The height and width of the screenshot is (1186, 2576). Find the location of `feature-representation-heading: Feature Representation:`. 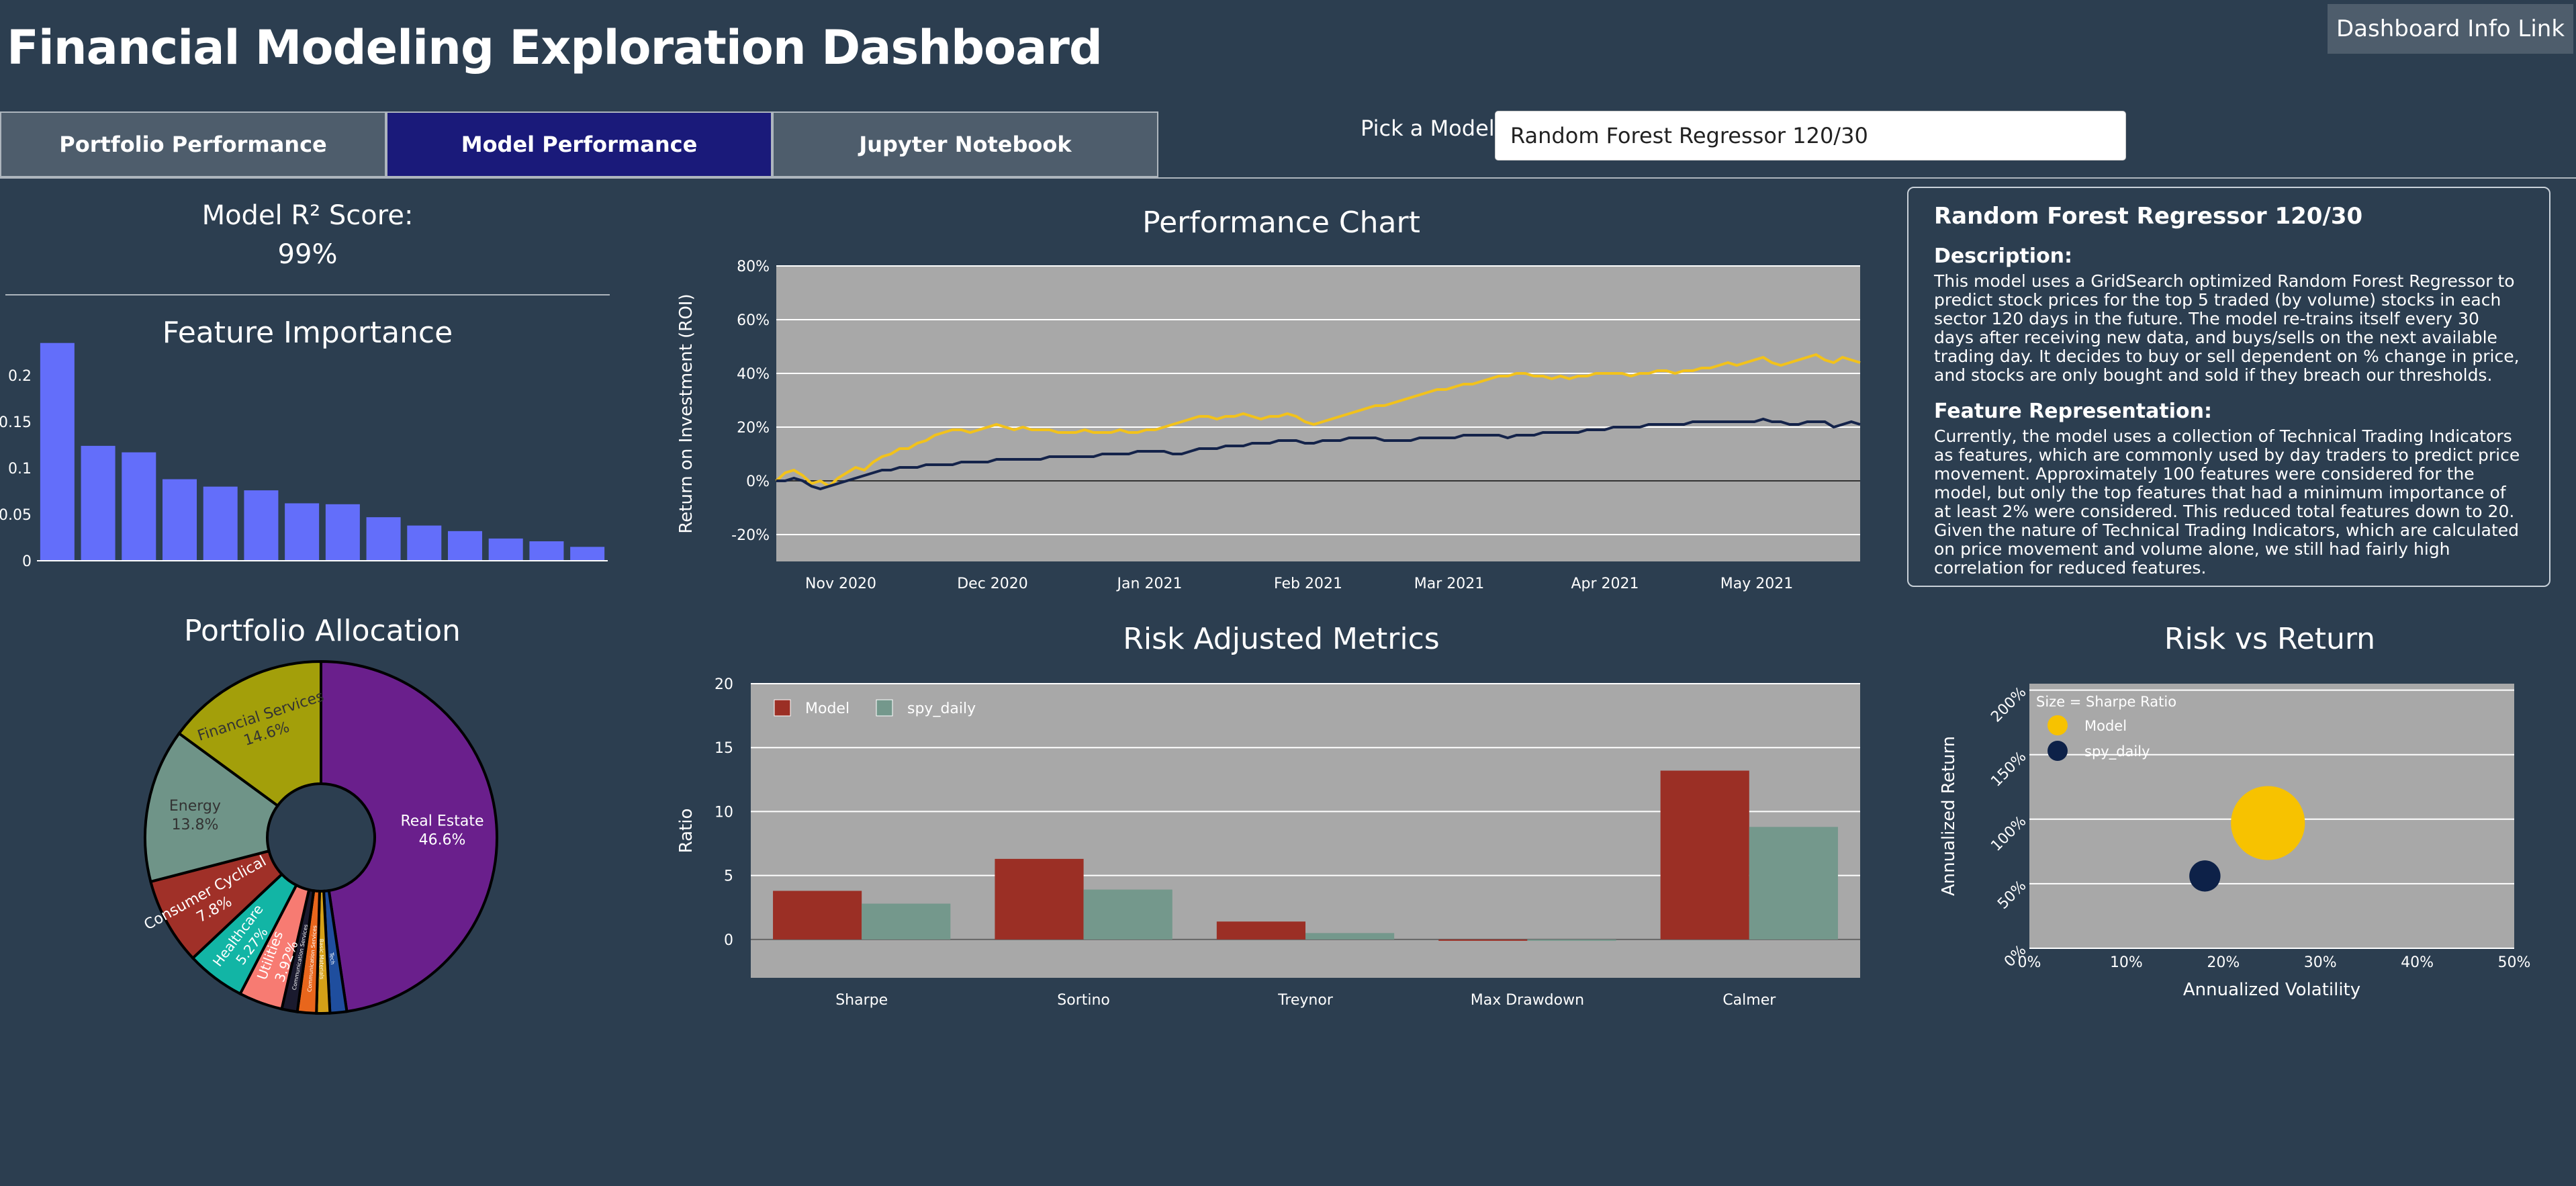

feature-representation-heading: Feature Representation: is located at coordinates (2073, 411).